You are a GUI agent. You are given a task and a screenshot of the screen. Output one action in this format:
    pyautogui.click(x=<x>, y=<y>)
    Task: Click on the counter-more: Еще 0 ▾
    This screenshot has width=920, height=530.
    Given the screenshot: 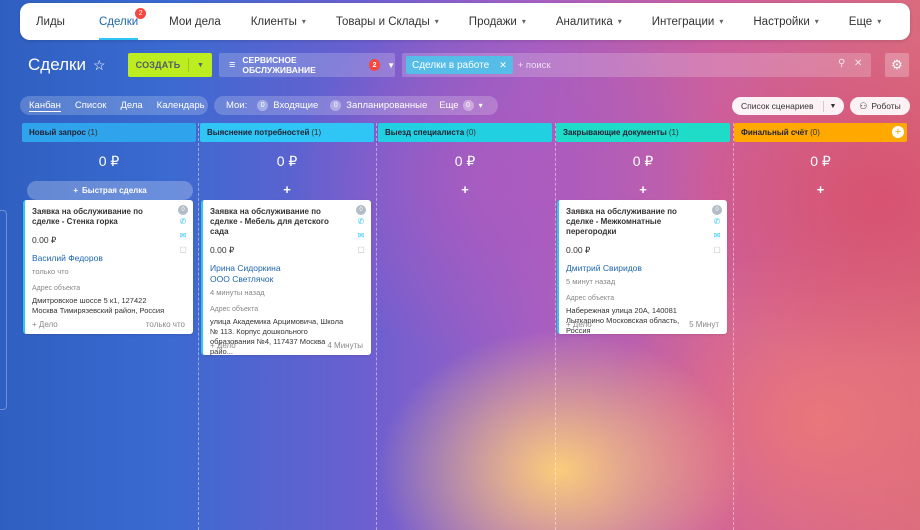 What is the action you would take?
    pyautogui.click(x=461, y=105)
    